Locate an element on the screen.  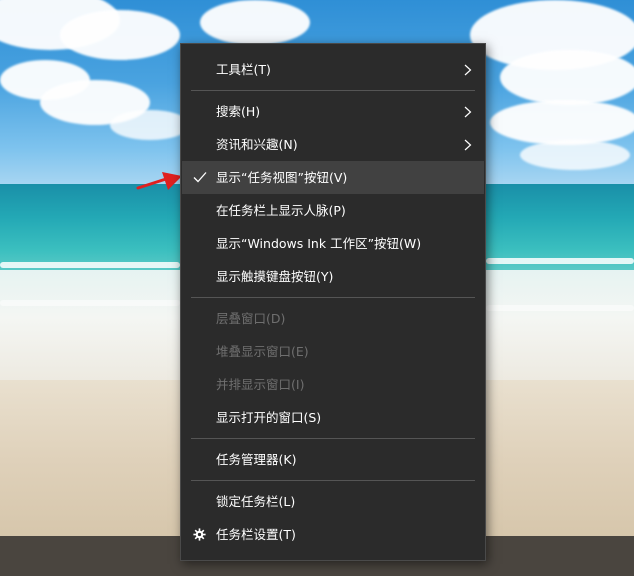
menu-item-label: 显示打开的窗口(S) is located at coordinates (269, 417).